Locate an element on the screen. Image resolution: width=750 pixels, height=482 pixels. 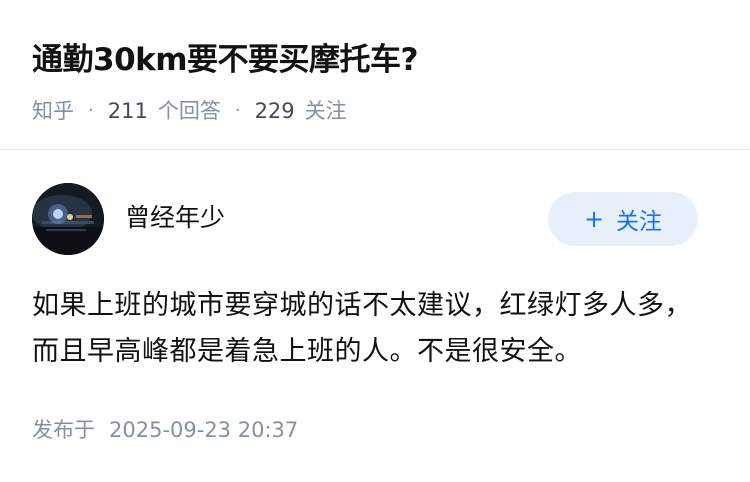
followers-count-link: 229 关注 is located at coordinates (301, 110).